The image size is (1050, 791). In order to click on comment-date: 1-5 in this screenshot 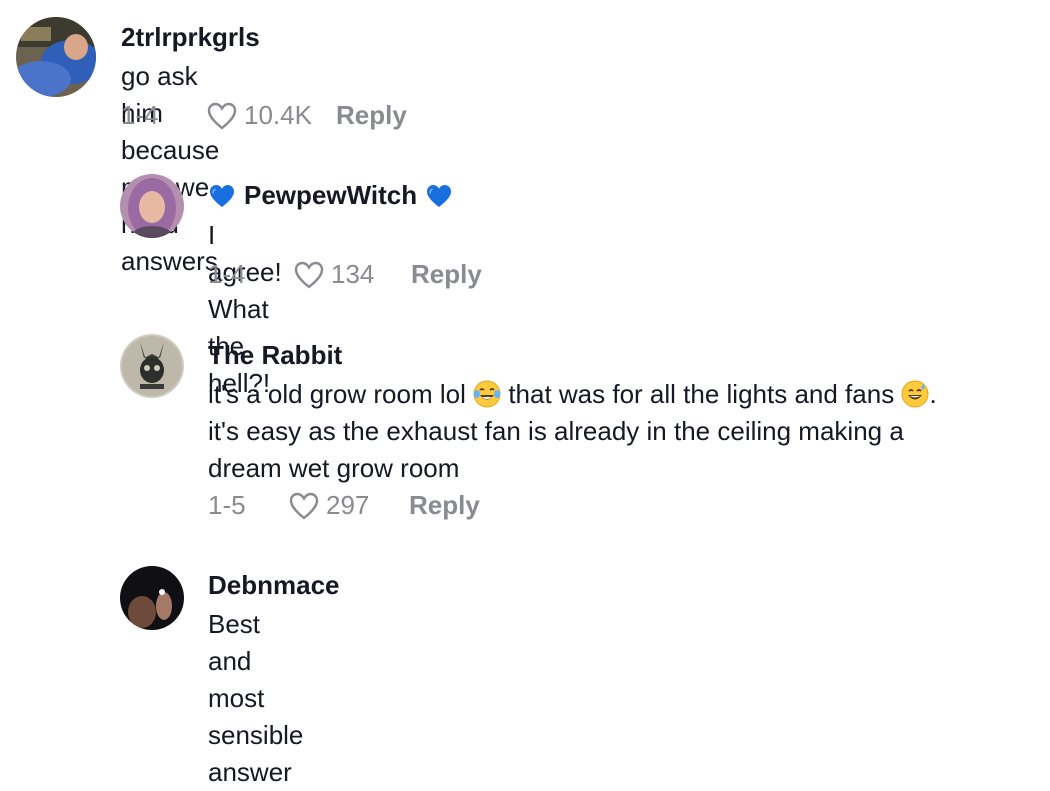, I will do `click(227, 505)`.